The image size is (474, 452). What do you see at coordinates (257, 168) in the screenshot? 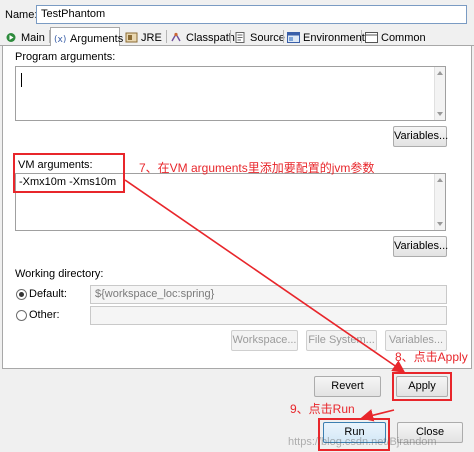
I see `step7-annotation: 7、在VM arguments里添加要配置的jvm参数` at bounding box center [257, 168].